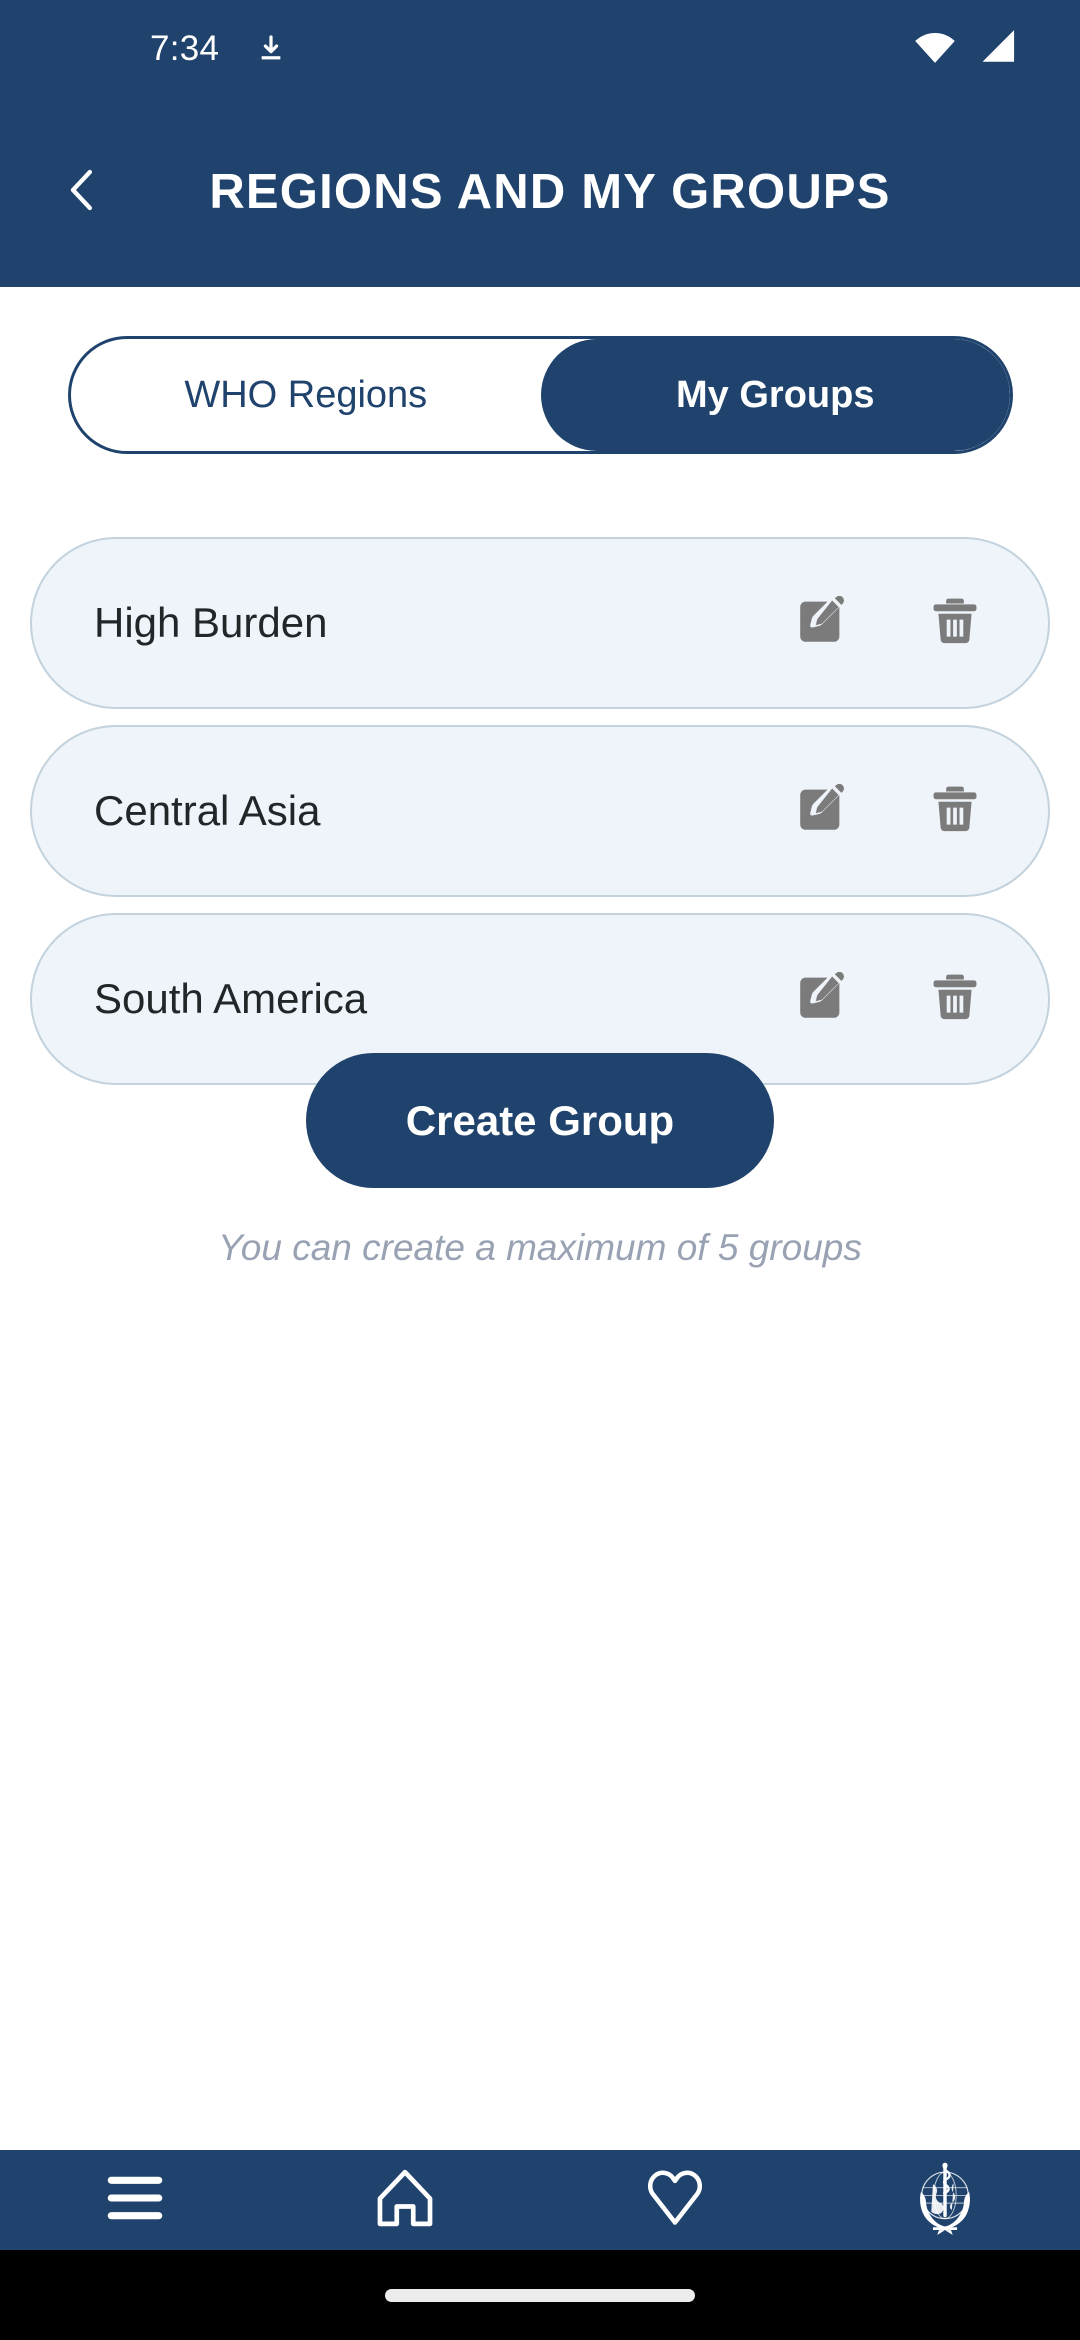 The width and height of the screenshot is (1080, 2340). Describe the element at coordinates (775, 395) in the screenshot. I see `tab-my-groups: My Groups` at that location.